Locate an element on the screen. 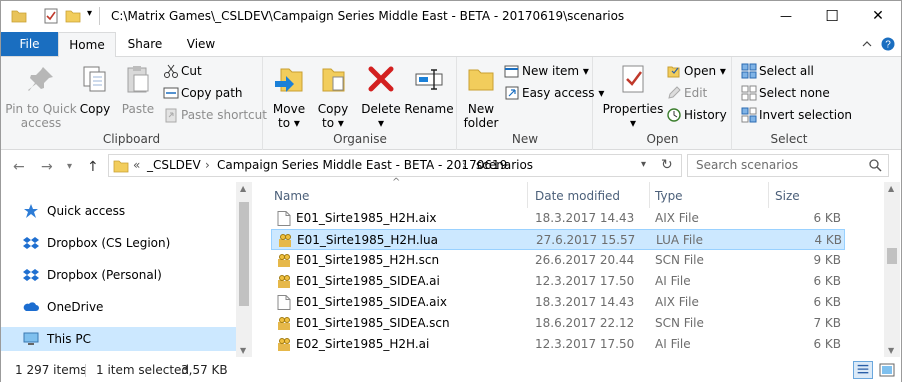  select-all-label: Select all is located at coordinates (786, 71).